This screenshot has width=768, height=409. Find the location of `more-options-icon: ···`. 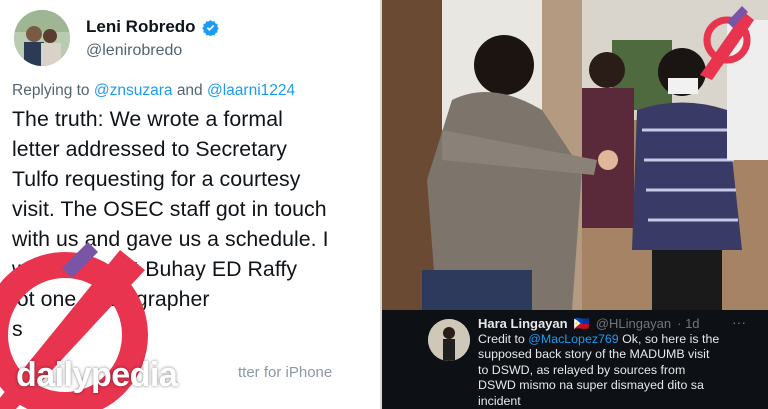

more-options-icon: ··· is located at coordinates (739, 322).